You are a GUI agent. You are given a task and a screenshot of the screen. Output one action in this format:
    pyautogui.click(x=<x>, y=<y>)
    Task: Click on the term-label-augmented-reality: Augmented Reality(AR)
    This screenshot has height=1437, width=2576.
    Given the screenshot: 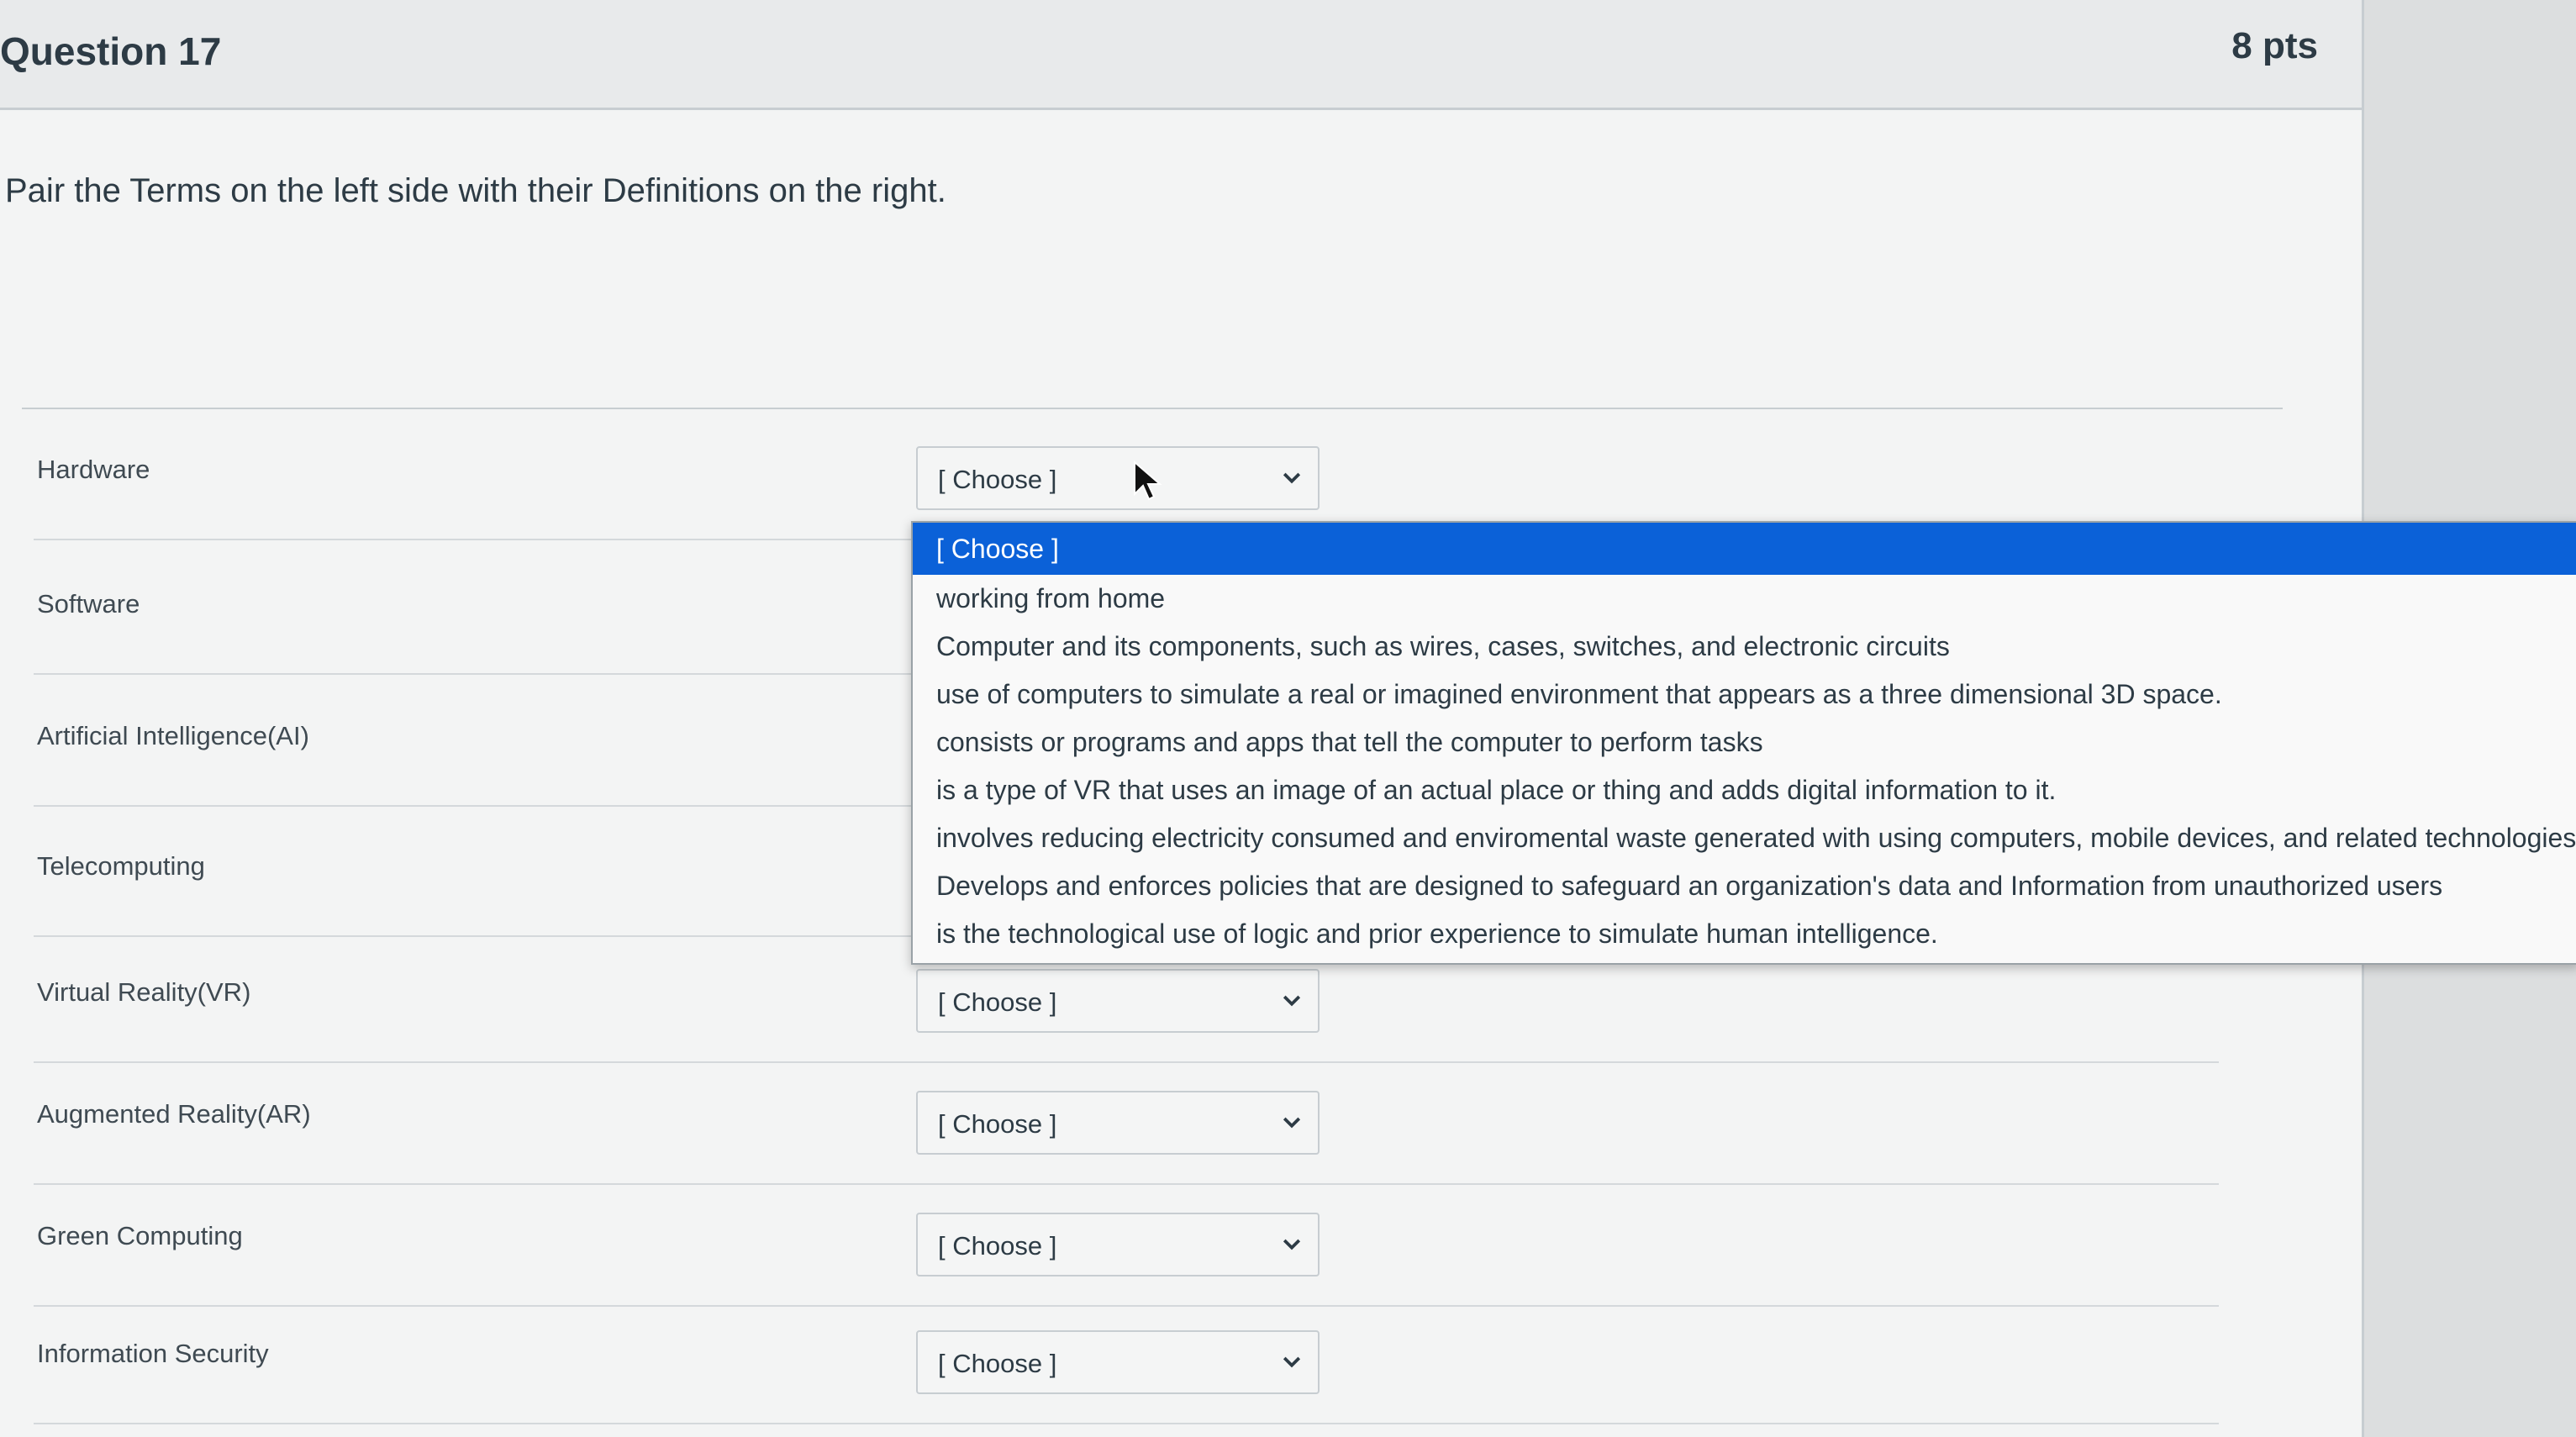 What is the action you would take?
    pyautogui.click(x=174, y=1114)
    